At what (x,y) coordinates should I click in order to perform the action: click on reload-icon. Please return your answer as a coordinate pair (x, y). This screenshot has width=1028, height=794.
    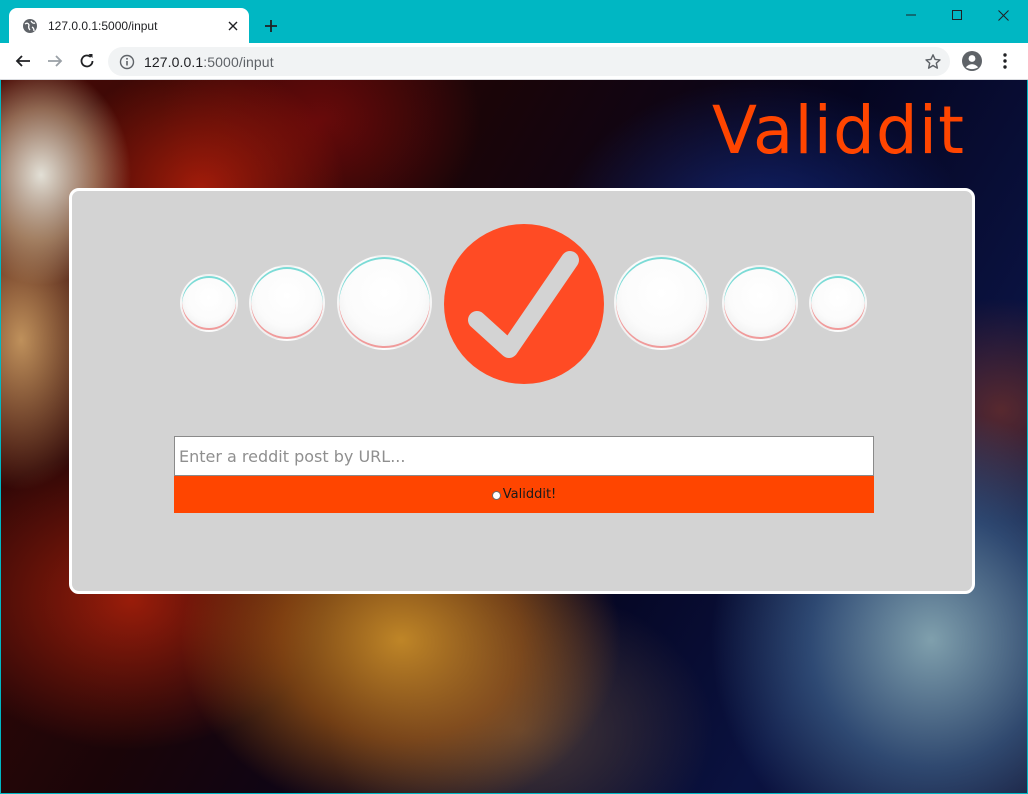
    Looking at the image, I should click on (87, 61).